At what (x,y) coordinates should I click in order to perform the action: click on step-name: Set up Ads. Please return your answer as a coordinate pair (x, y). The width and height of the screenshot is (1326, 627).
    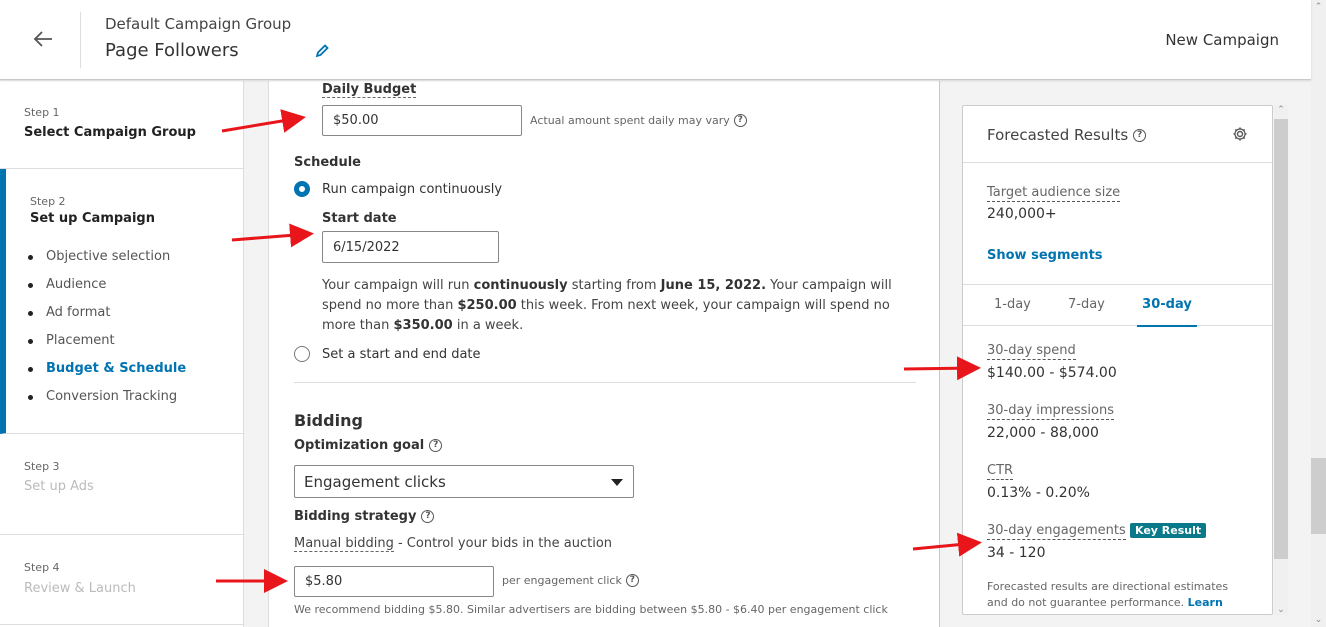
    Looking at the image, I should click on (59, 486).